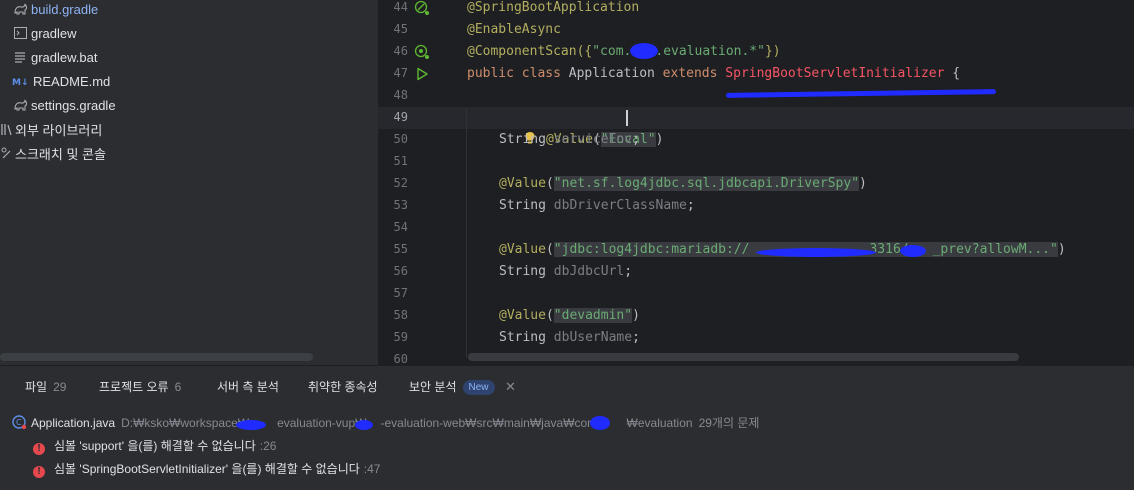  I want to click on text-caret, so click(627, 118).